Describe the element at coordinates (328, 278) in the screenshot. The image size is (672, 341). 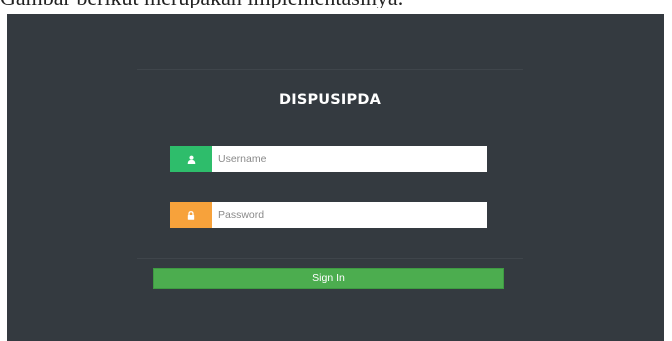
I see `sign-in-button: Sign In` at that location.